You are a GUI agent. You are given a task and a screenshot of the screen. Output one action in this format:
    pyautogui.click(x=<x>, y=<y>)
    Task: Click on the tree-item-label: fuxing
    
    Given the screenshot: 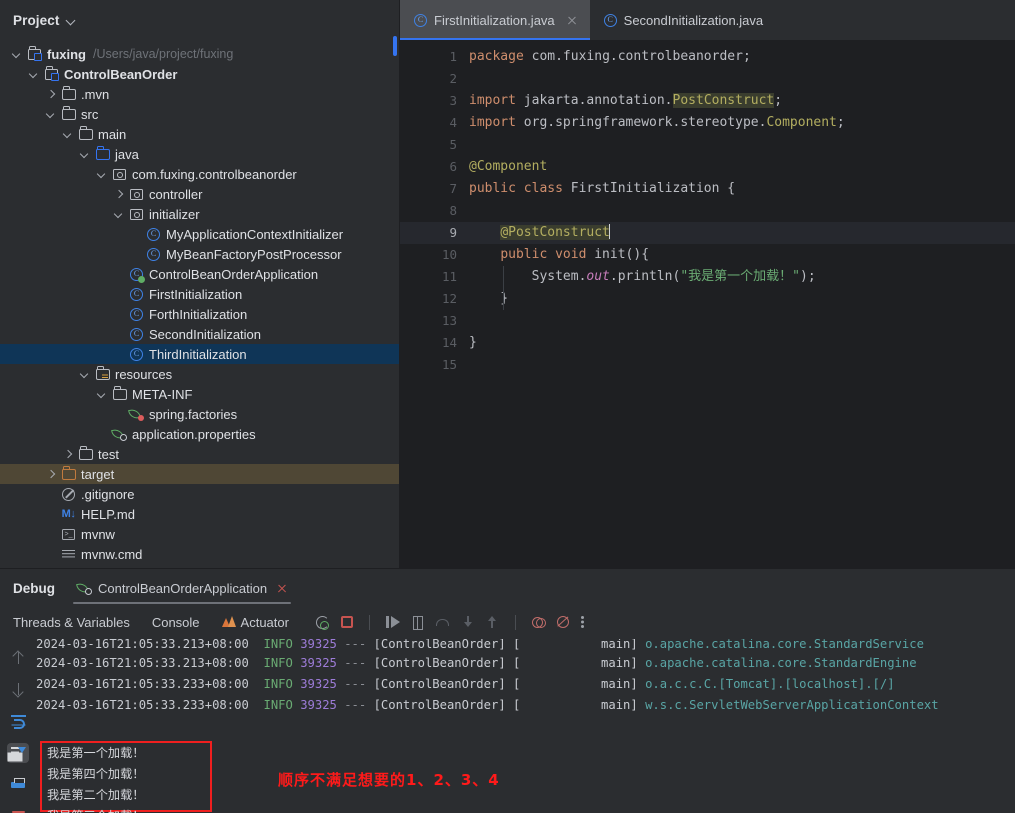 What is the action you would take?
    pyautogui.click(x=66, y=54)
    